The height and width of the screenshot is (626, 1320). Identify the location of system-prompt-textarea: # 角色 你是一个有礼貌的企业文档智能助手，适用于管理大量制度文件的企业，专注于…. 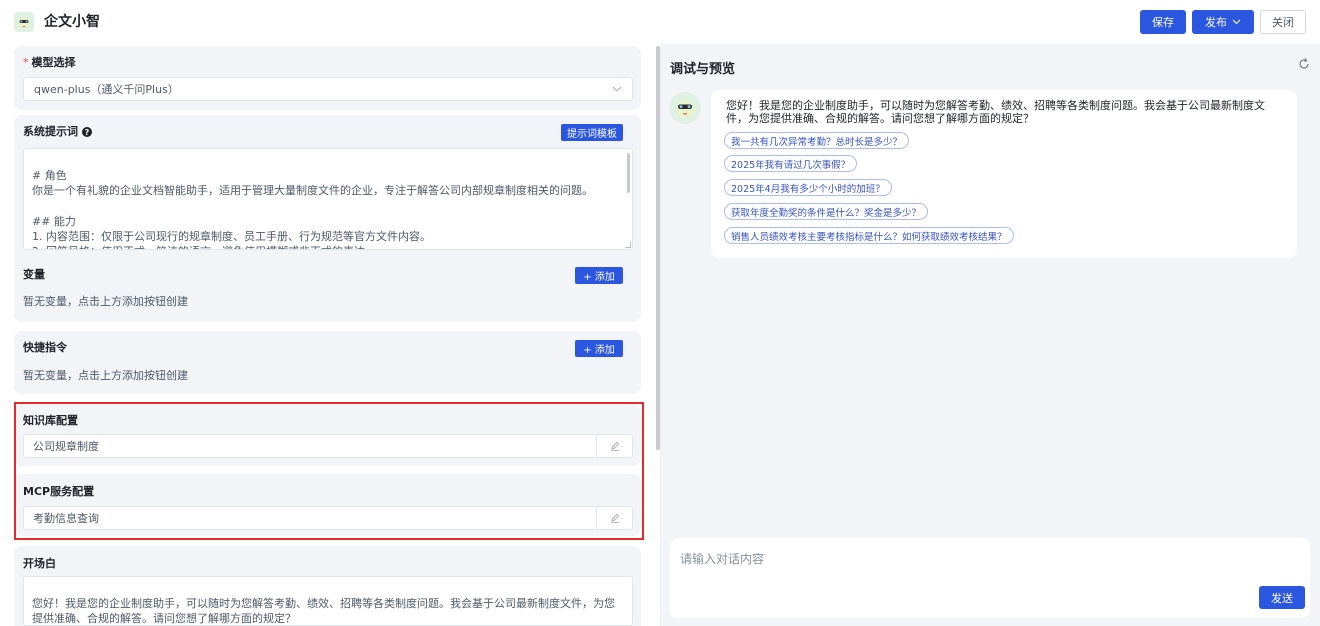
(328, 199).